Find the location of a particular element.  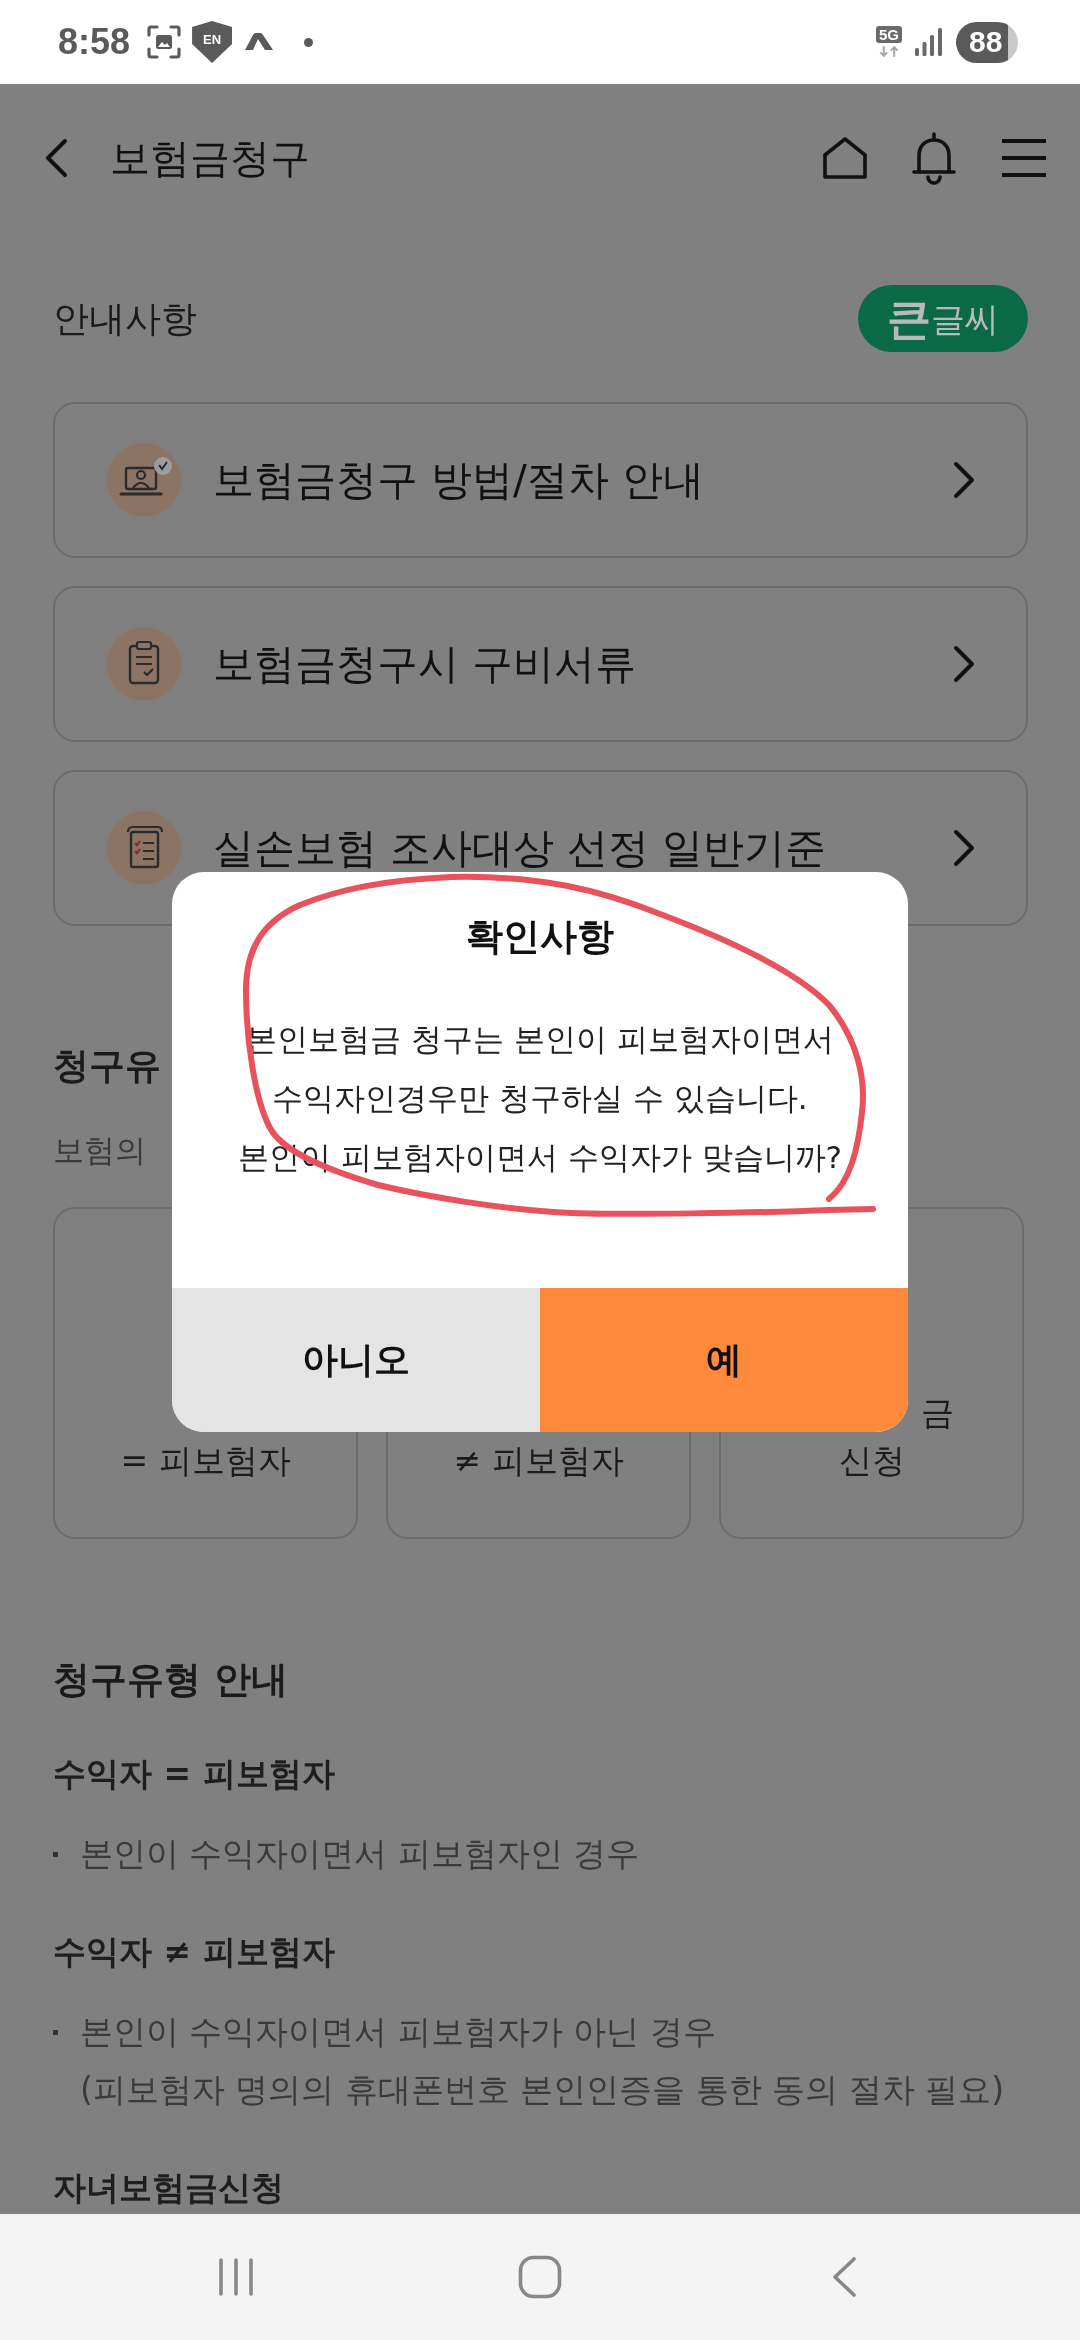

vpn-shield-icon: EN is located at coordinates (212, 42).